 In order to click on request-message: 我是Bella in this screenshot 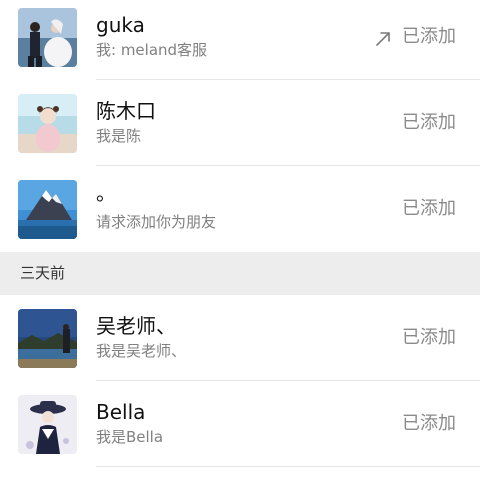, I will do `click(130, 437)`.